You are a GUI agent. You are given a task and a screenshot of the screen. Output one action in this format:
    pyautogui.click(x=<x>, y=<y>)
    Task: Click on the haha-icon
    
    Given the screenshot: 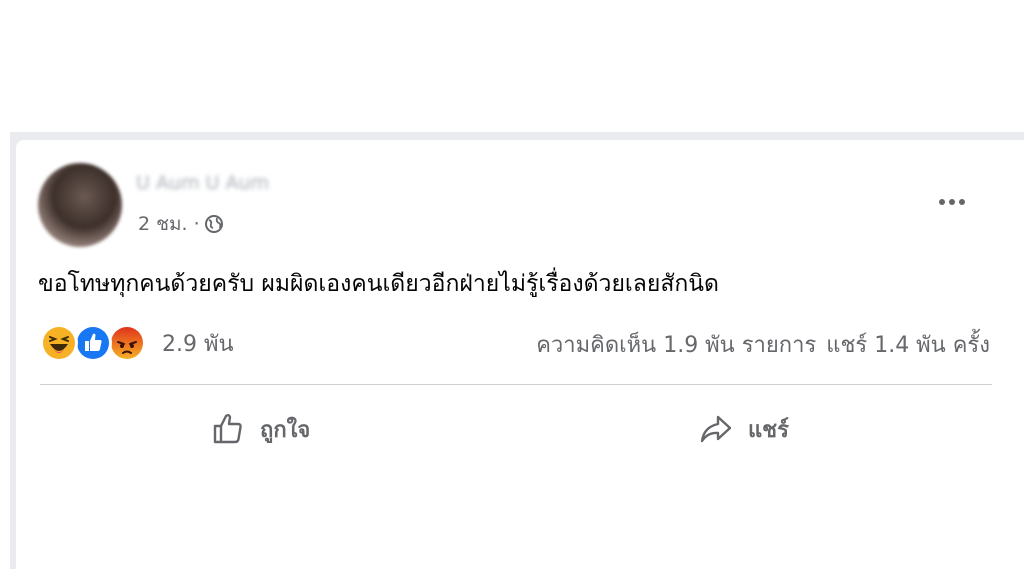 What is the action you would take?
    pyautogui.click(x=59, y=343)
    